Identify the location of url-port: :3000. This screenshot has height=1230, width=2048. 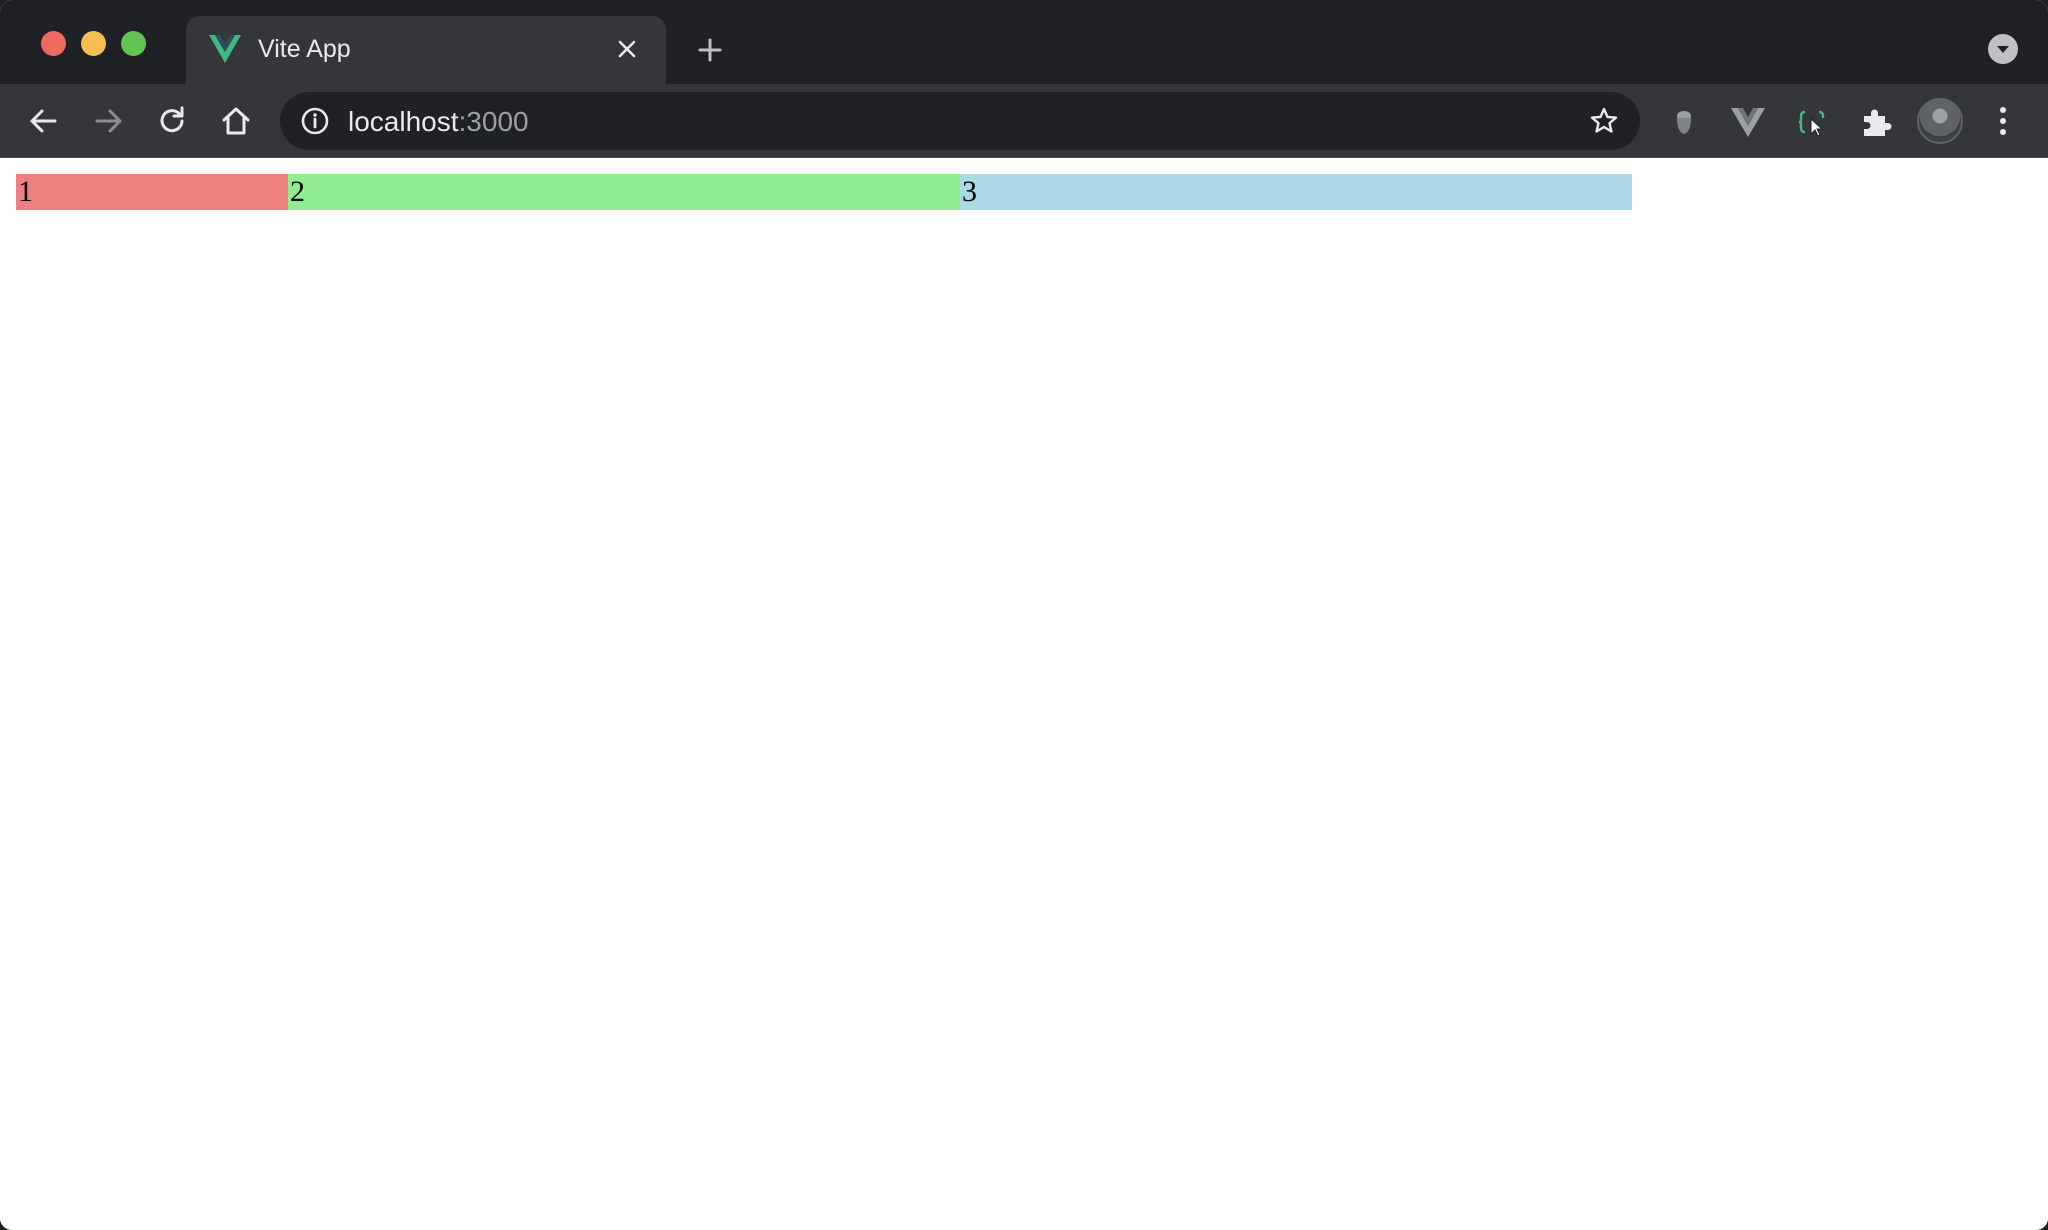
(493, 121).